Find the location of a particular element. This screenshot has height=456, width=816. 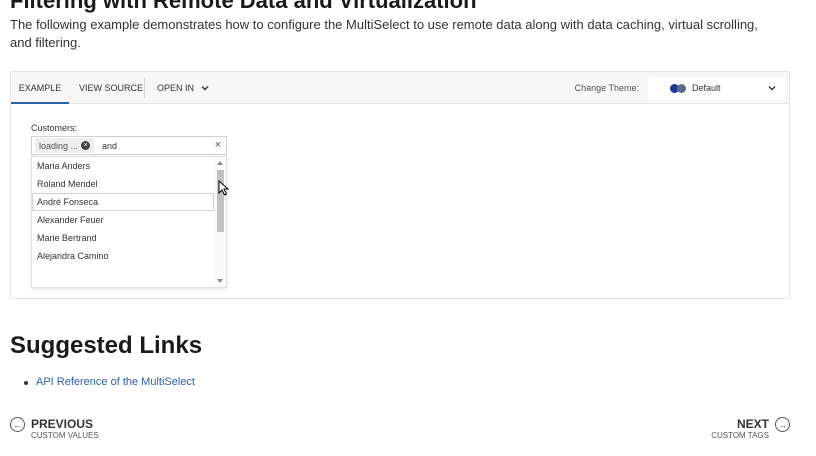

selected-chip: loading ... × is located at coordinates (65, 145).